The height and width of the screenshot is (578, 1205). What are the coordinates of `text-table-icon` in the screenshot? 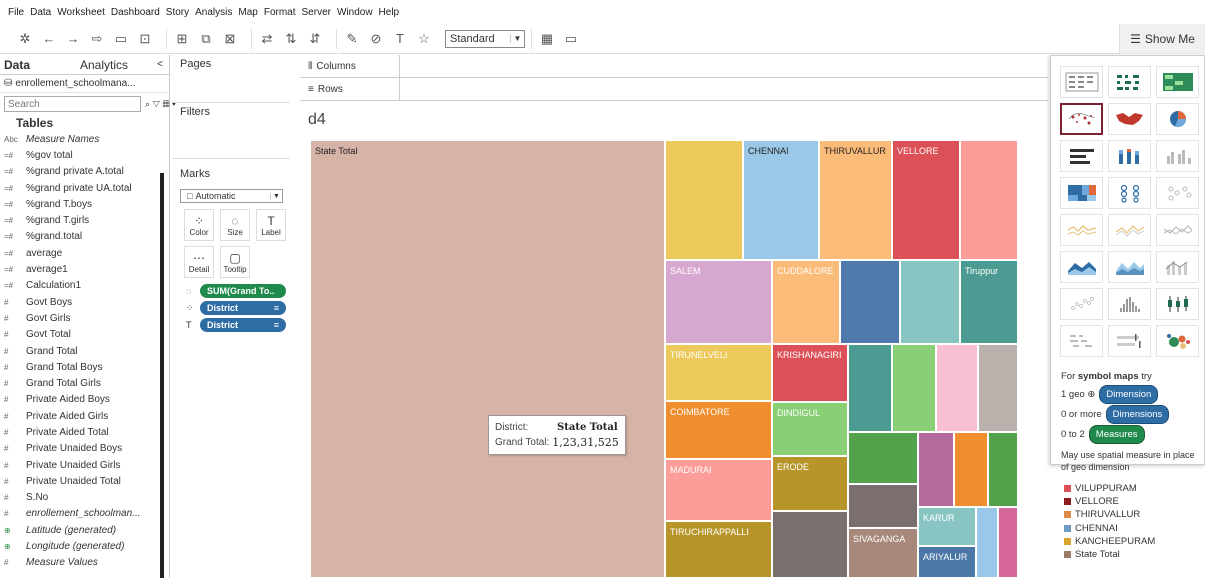 It's located at (1081, 82).